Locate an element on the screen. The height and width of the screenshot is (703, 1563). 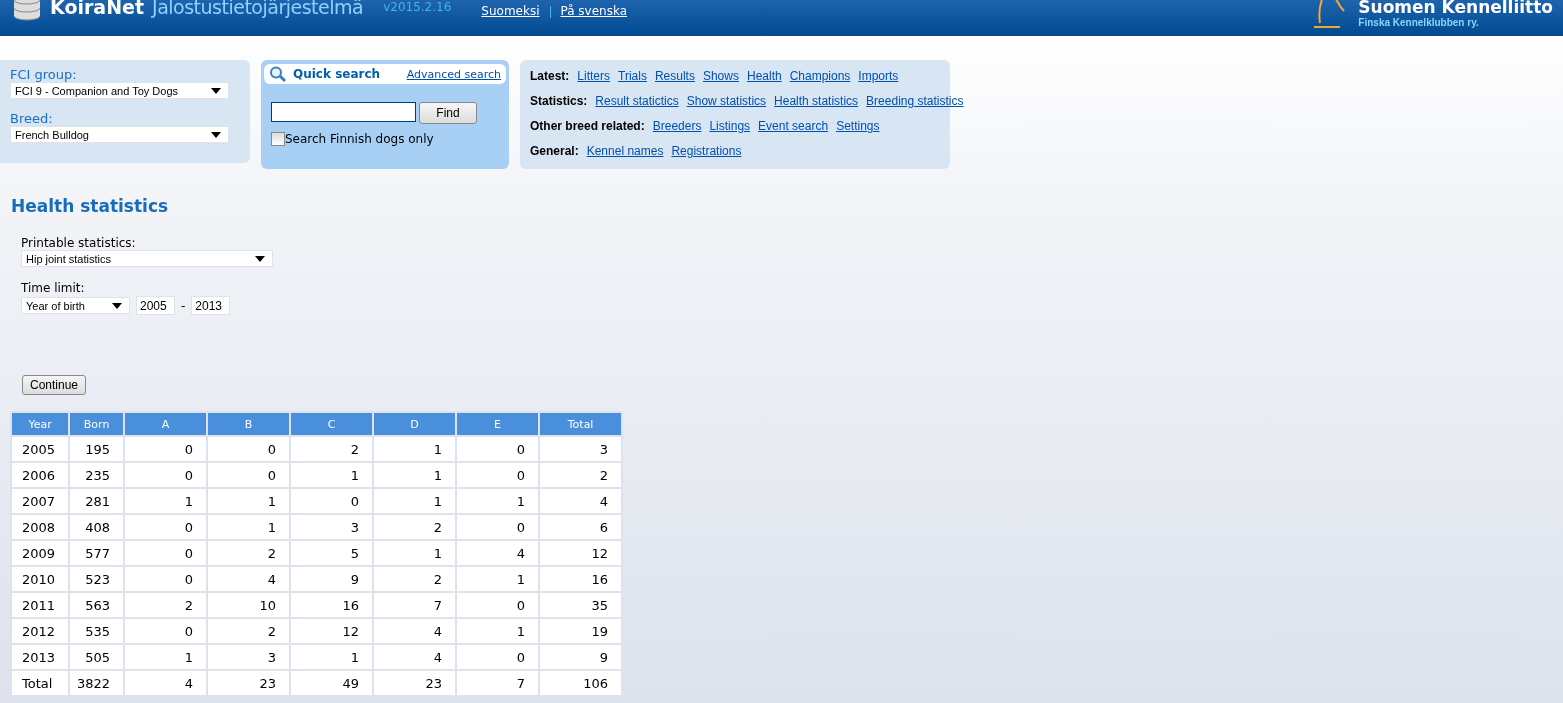
column-header: D is located at coordinates (415, 424).